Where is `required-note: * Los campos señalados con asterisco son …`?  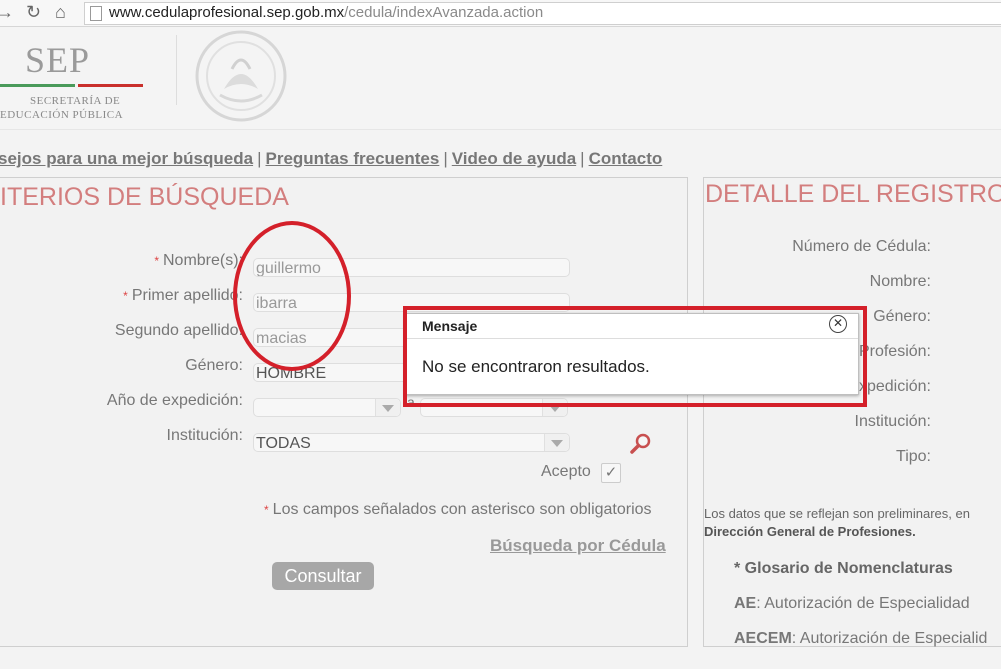
required-note: * Los campos señalados con asterisco son … is located at coordinates (458, 509).